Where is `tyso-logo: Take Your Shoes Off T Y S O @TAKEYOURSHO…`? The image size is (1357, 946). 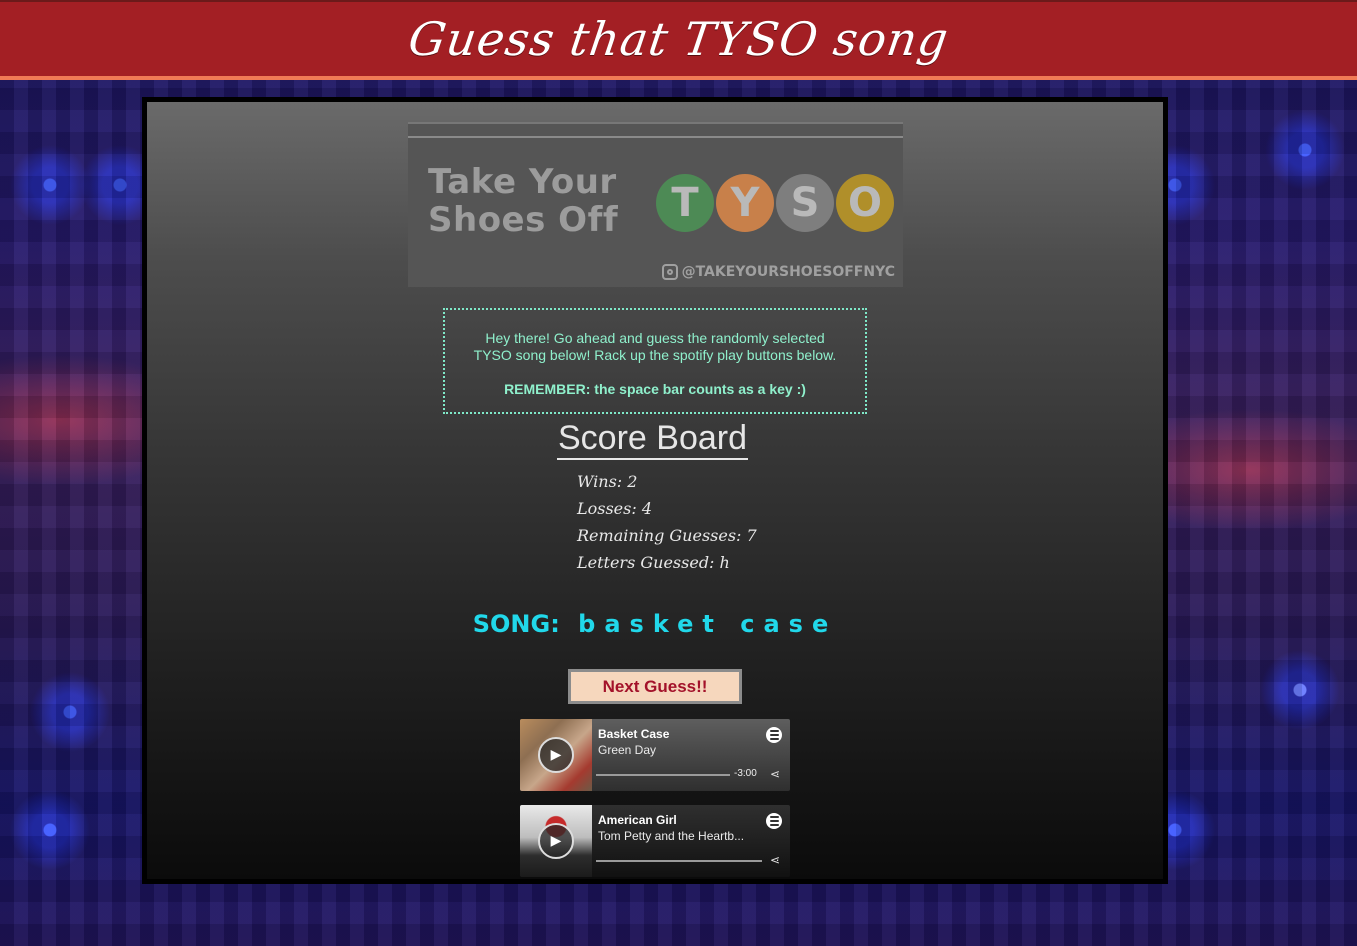
tyso-logo: Take Your Shoes Off T Y S O @TAKEYOURSHO… is located at coordinates (655, 204).